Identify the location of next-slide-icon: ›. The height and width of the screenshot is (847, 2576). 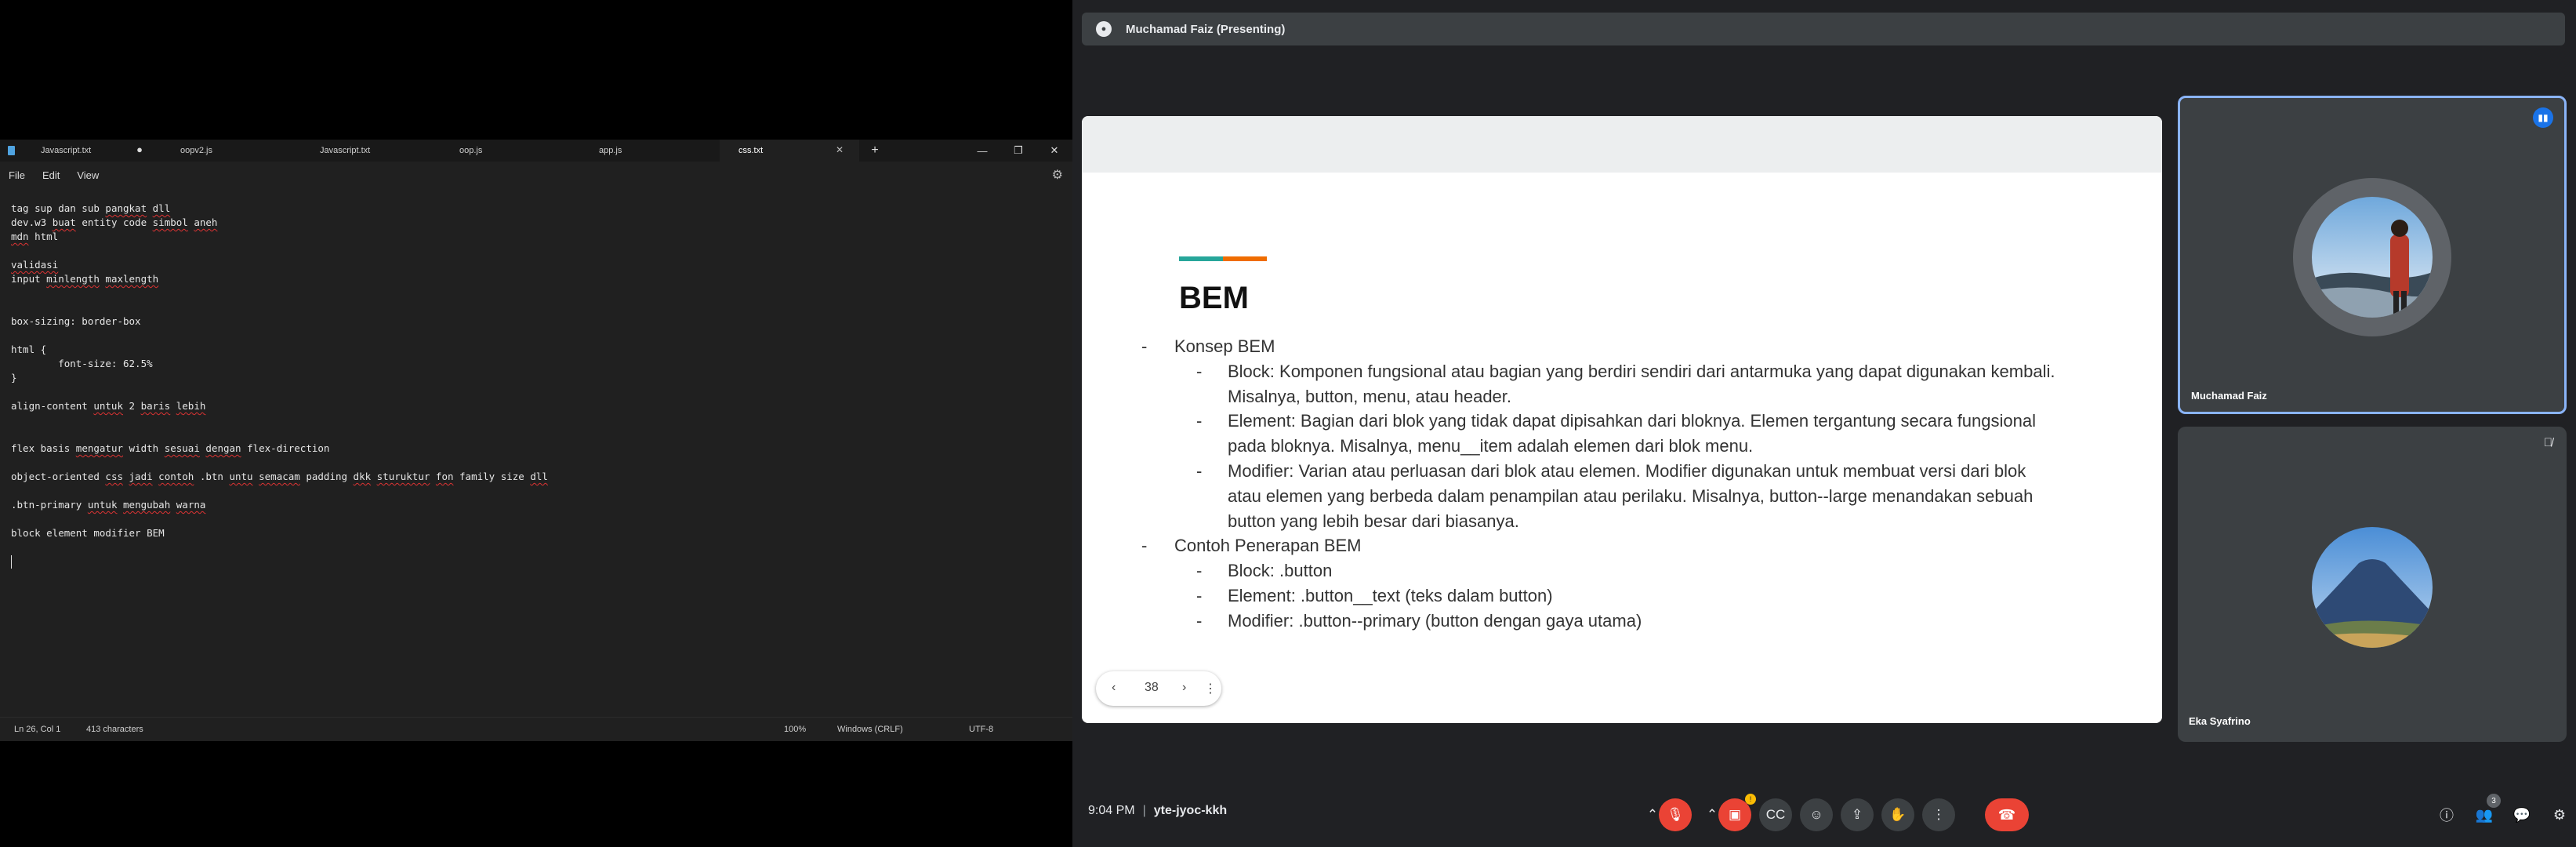
(1184, 688).